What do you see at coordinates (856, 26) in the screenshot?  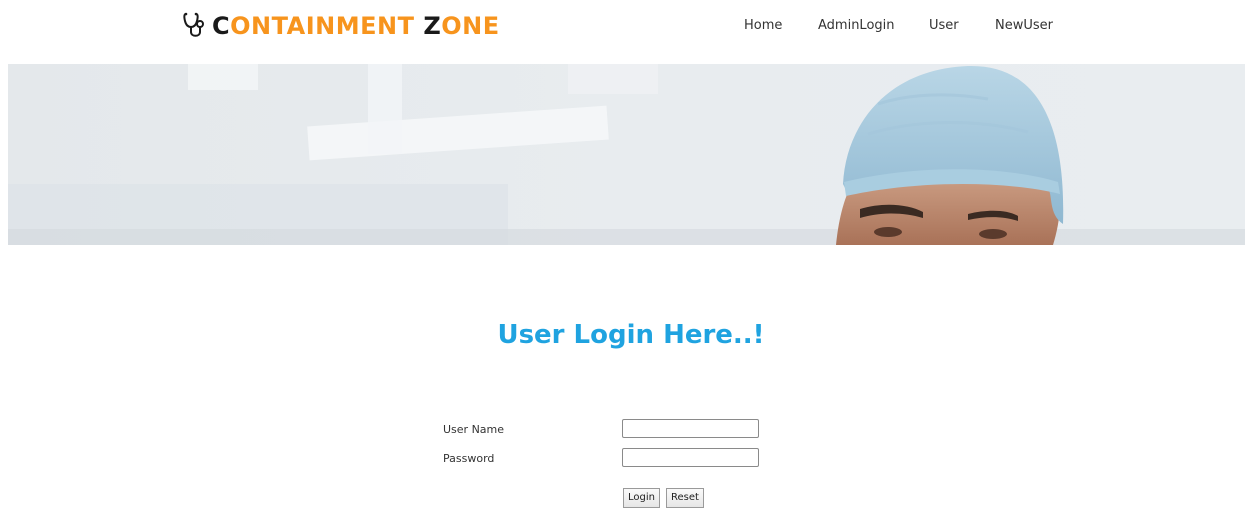 I see `nav-adminlogin-link: AdminLogin` at bounding box center [856, 26].